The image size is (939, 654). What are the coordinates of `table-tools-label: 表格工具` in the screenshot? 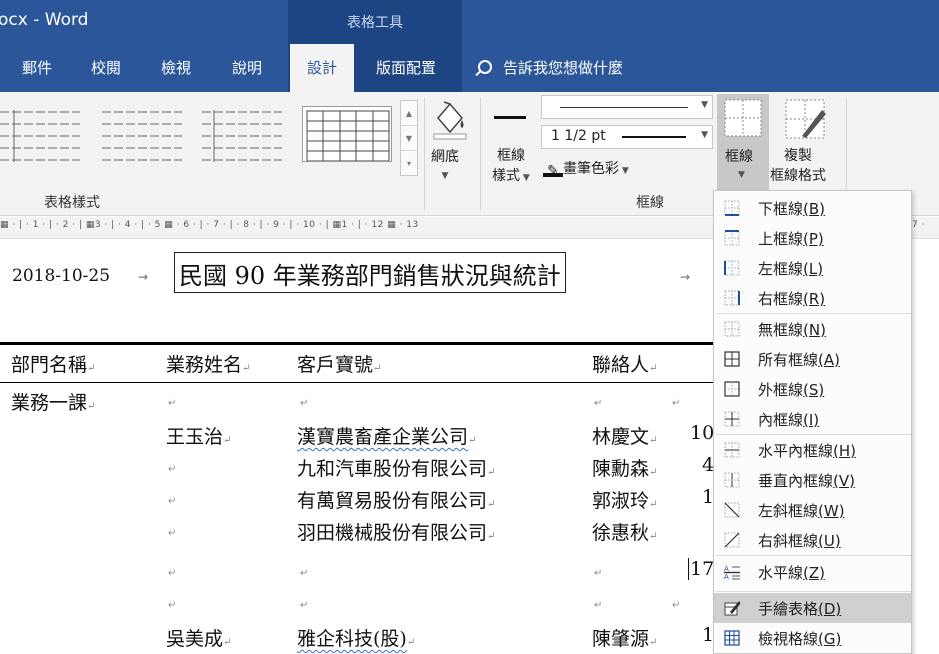 It's located at (375, 23).